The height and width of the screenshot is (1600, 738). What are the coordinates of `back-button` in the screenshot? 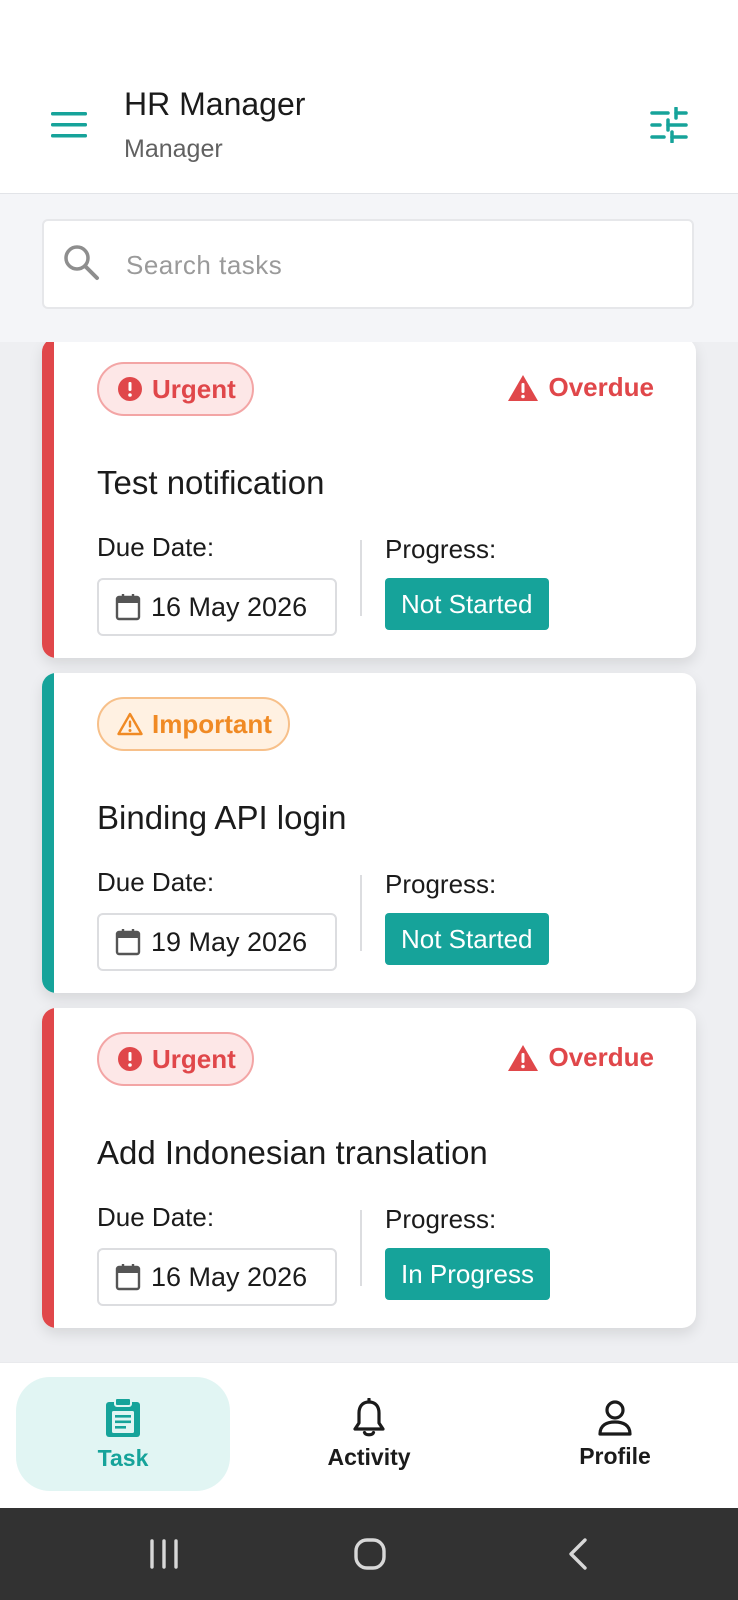 It's located at (578, 1554).